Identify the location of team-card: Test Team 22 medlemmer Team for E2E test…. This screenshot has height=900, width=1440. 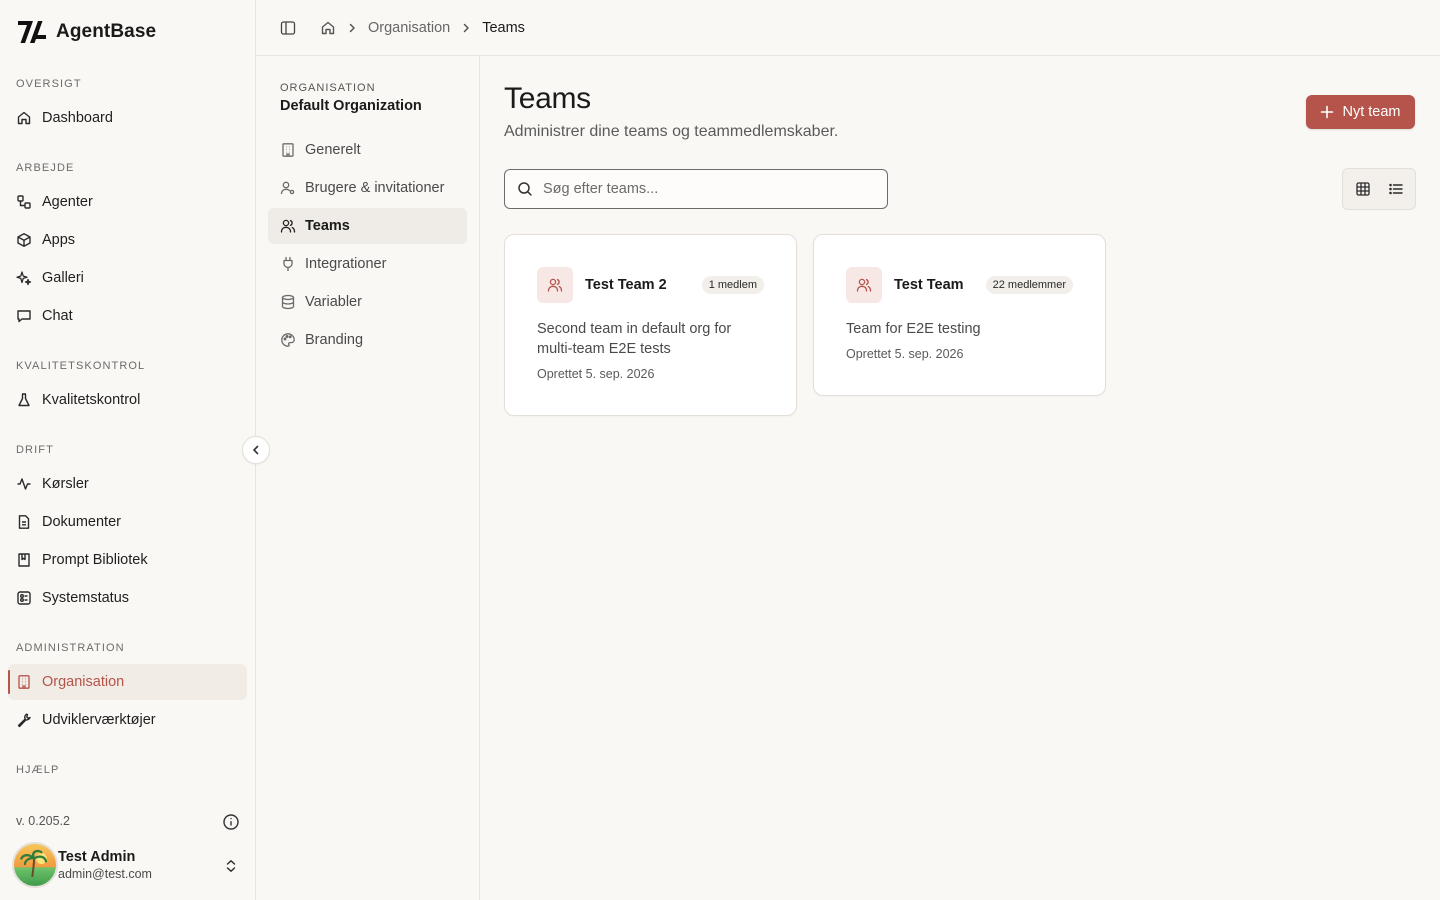
(959, 315).